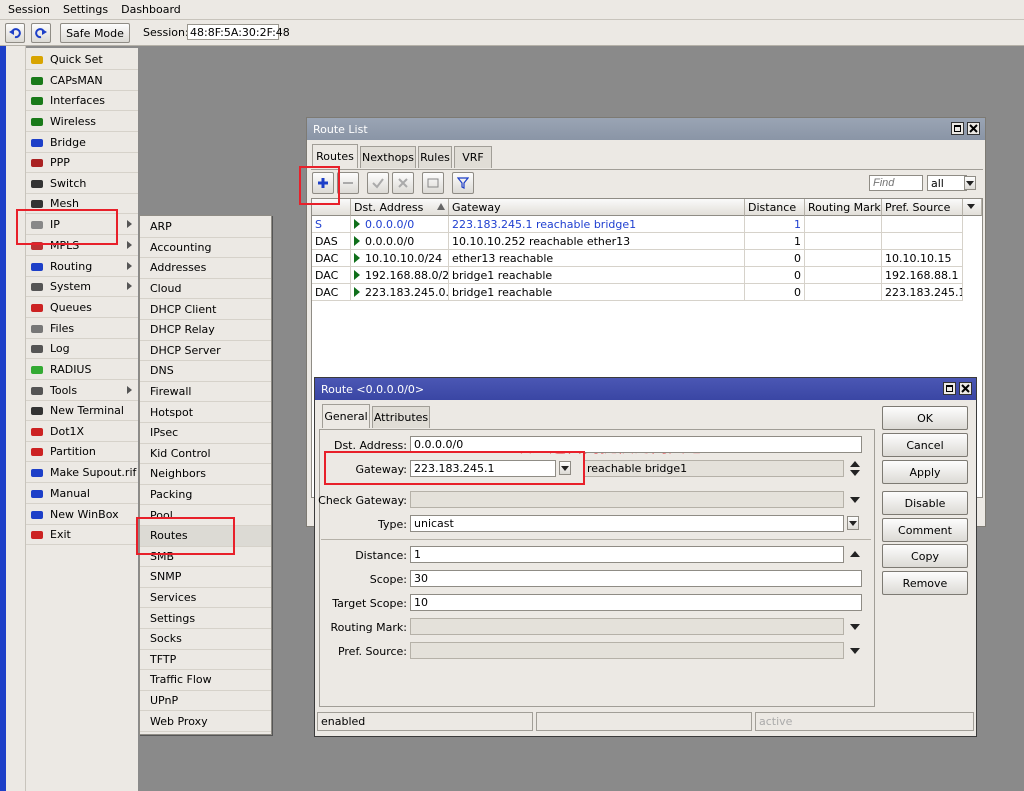 Image resolution: width=1024 pixels, height=791 pixels. What do you see at coordinates (205, 330) in the screenshot?
I see `submenu-item-dhcp-relay: DHCP Relay` at bounding box center [205, 330].